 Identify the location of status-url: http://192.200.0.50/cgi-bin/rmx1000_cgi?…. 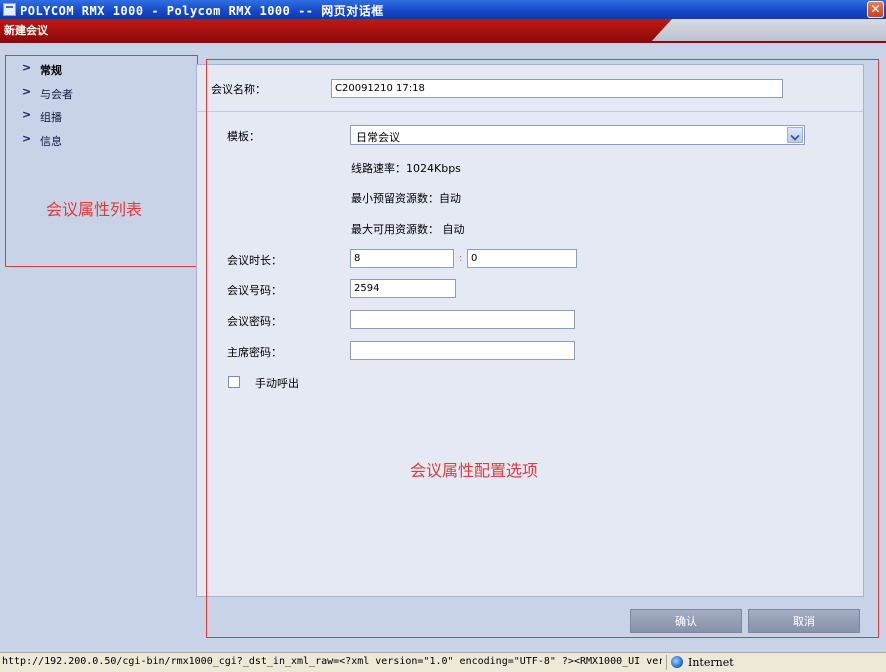
(332, 661).